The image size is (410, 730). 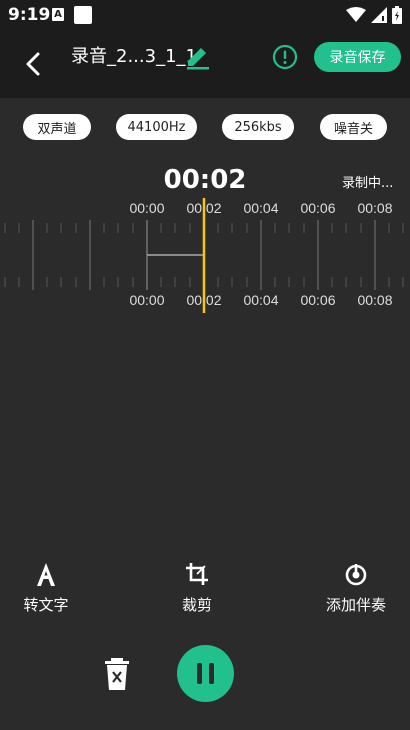 I want to click on noise-chip: 噪音关, so click(x=353, y=127).